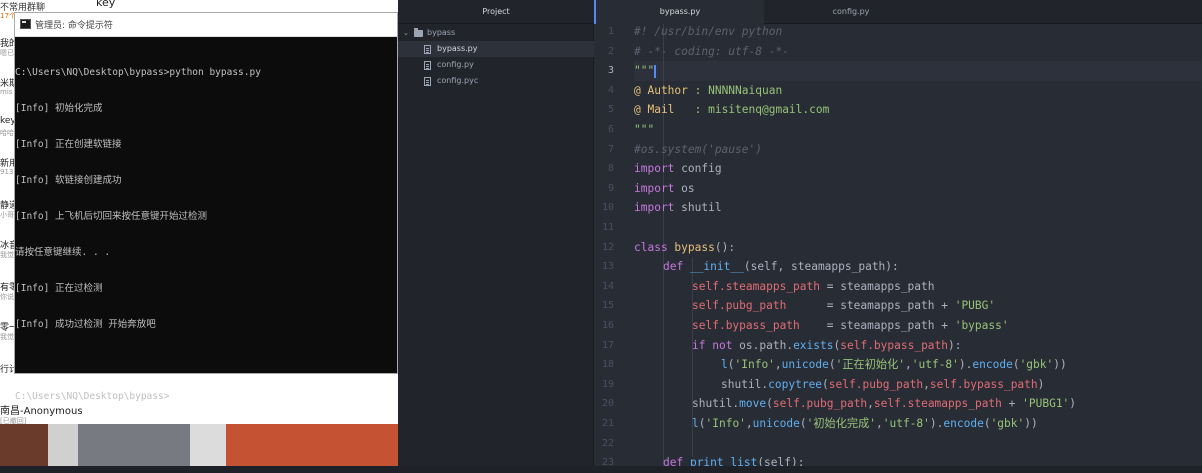  Describe the element at coordinates (610, 31) in the screenshot. I see `line-number: 1` at that location.